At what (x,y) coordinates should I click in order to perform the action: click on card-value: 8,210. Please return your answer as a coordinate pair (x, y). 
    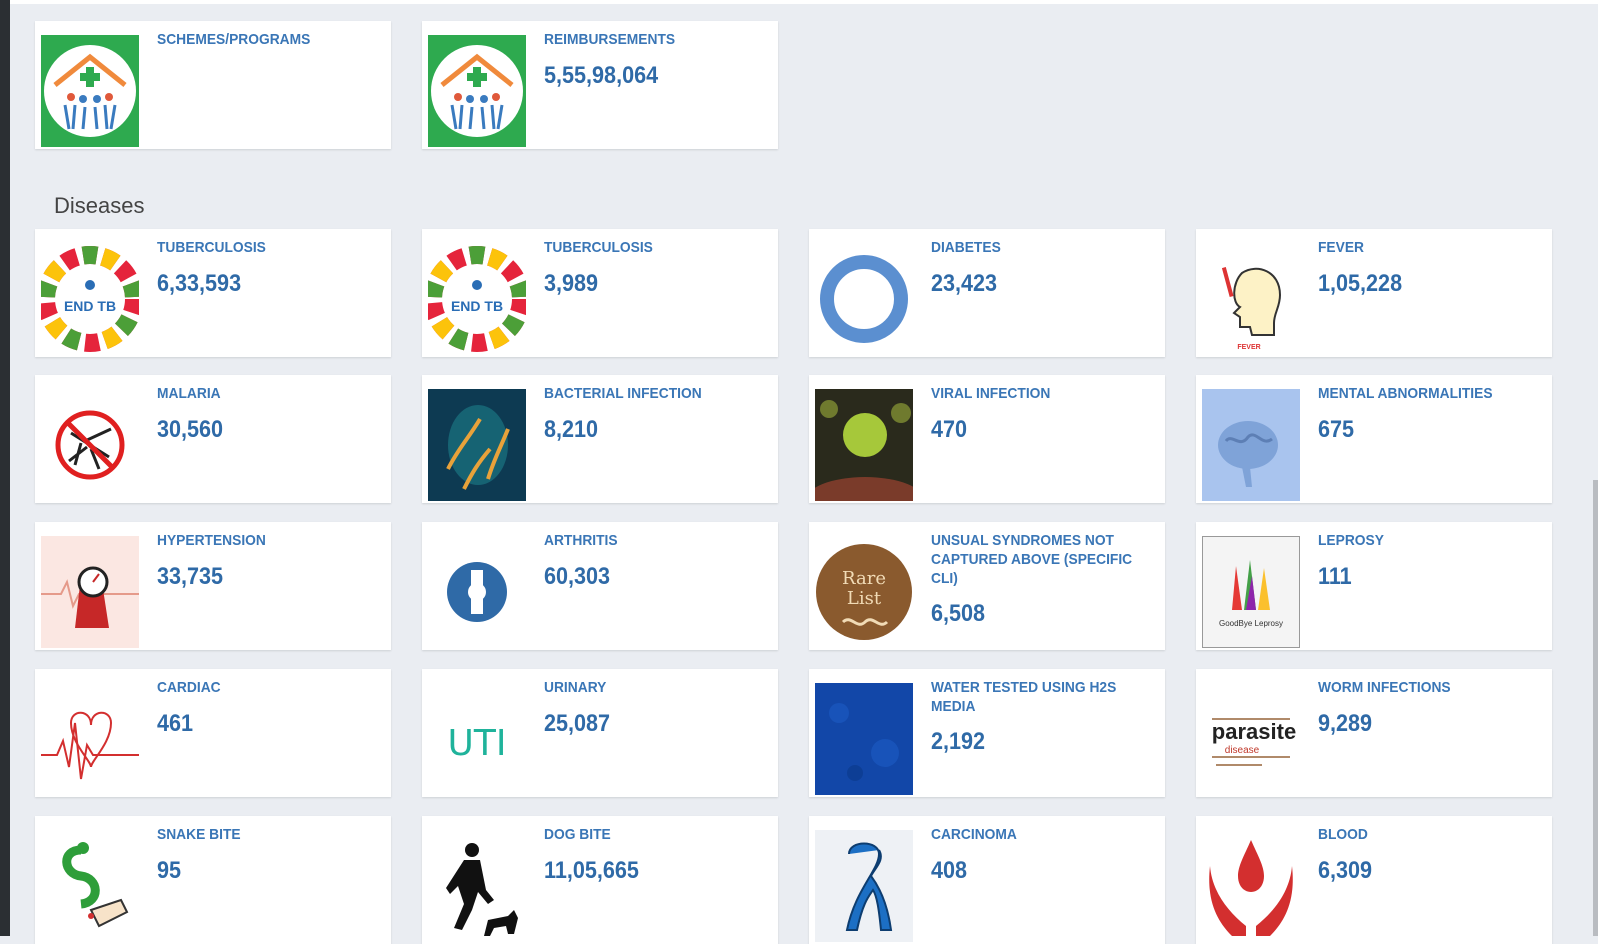
    Looking at the image, I should click on (571, 429).